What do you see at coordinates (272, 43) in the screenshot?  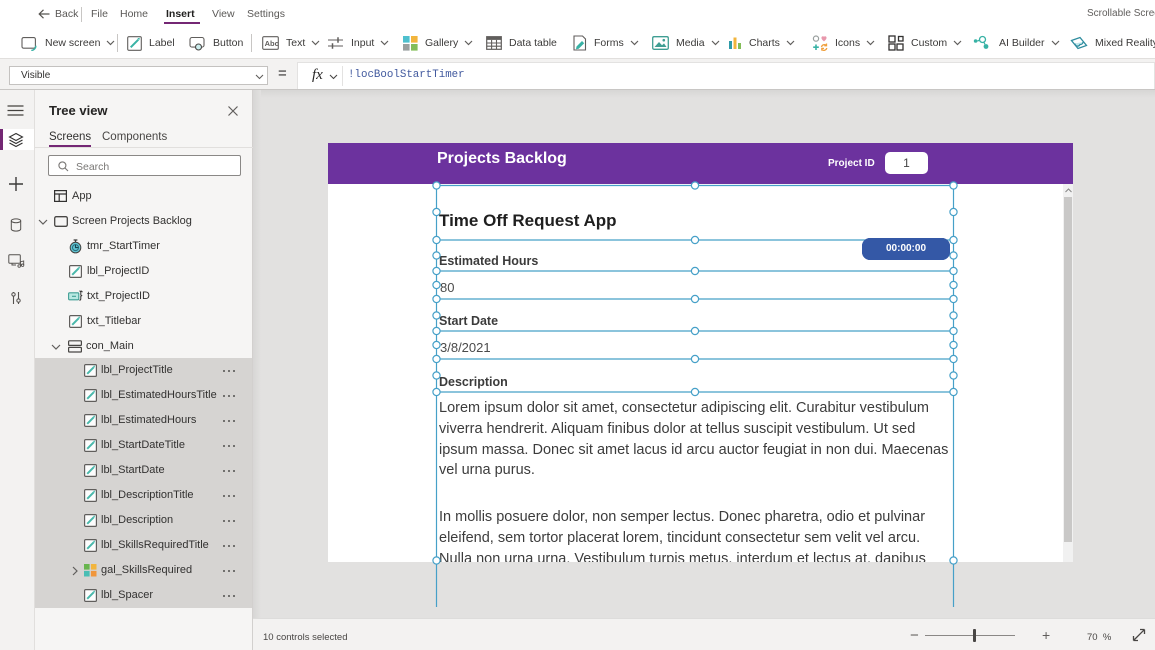 I see `svg-text: Abc` at bounding box center [272, 43].